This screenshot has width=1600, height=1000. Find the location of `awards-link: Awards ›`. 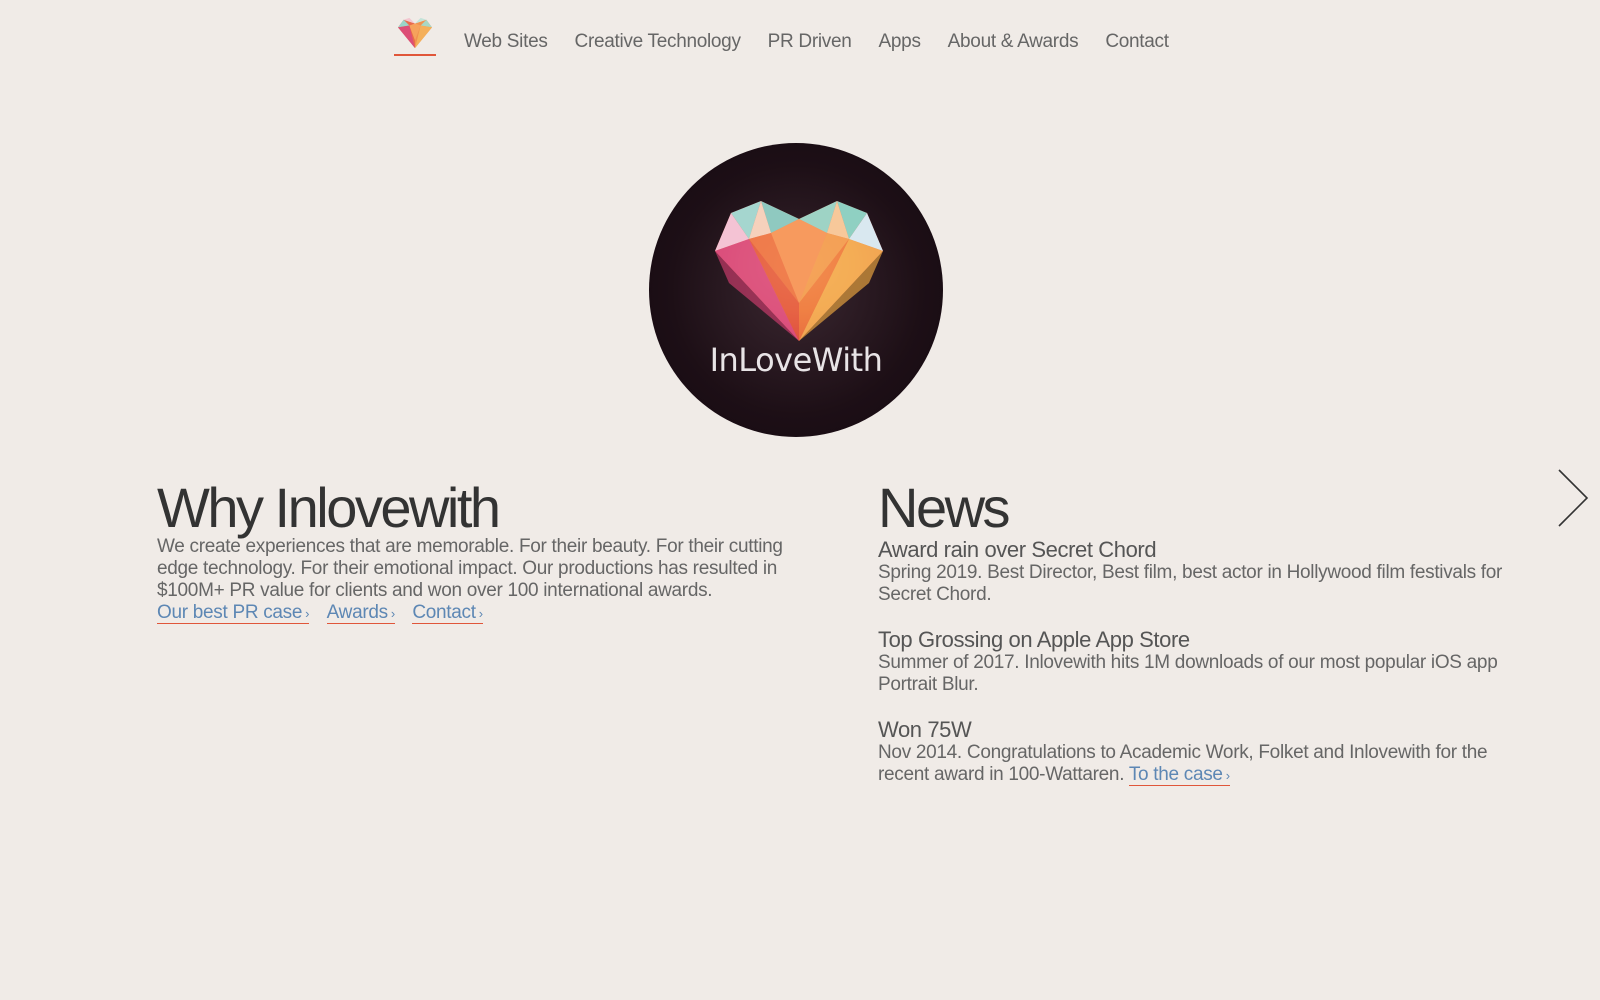

awards-link: Awards › is located at coordinates (360, 613).